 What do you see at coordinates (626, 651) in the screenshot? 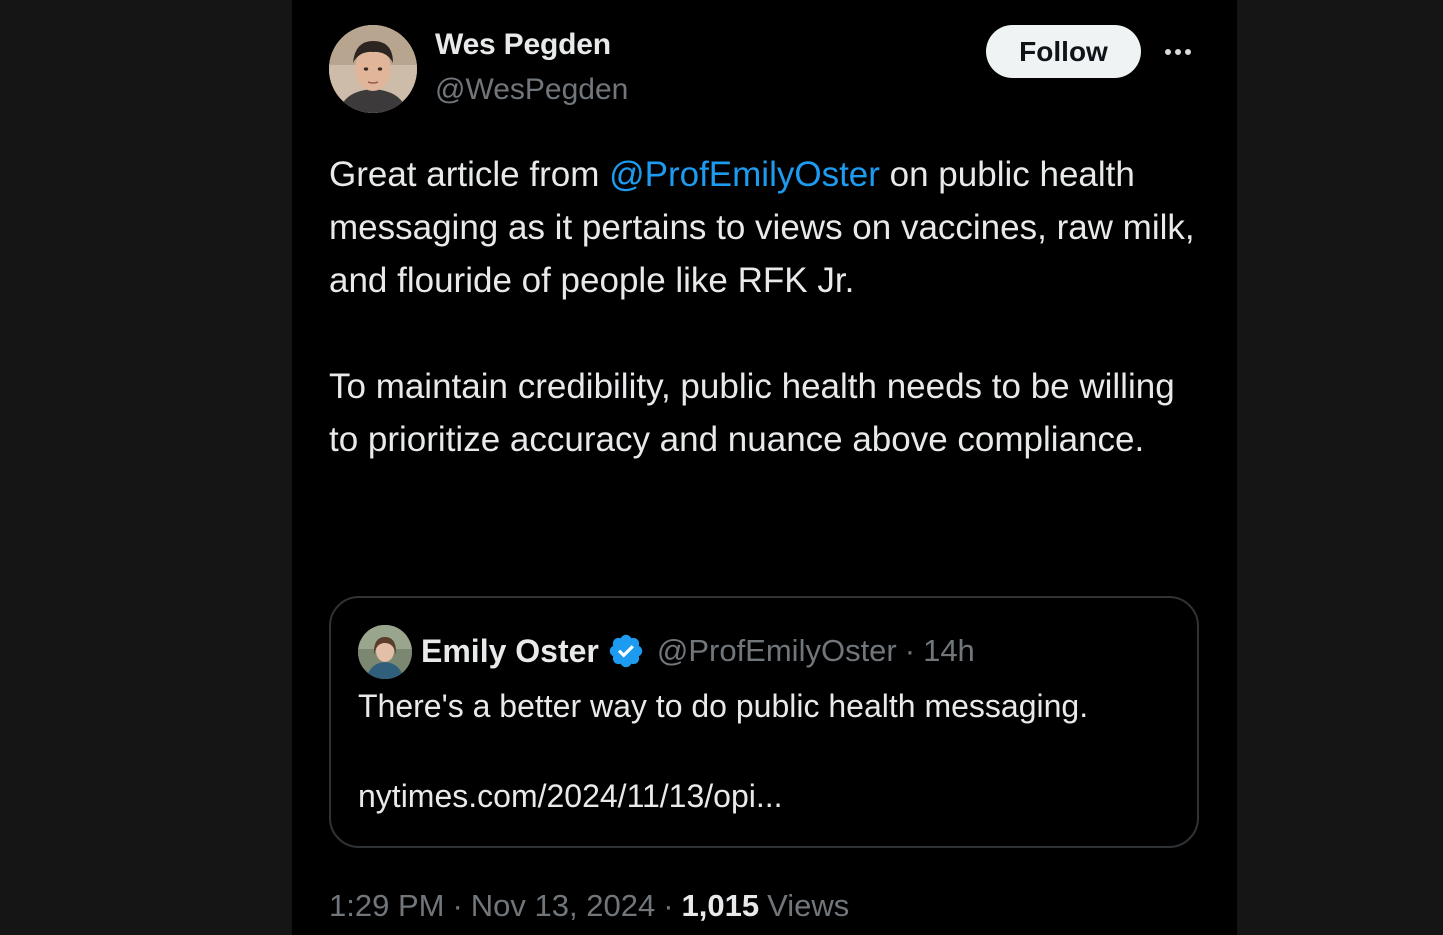
I see `verified-badge-icon` at bounding box center [626, 651].